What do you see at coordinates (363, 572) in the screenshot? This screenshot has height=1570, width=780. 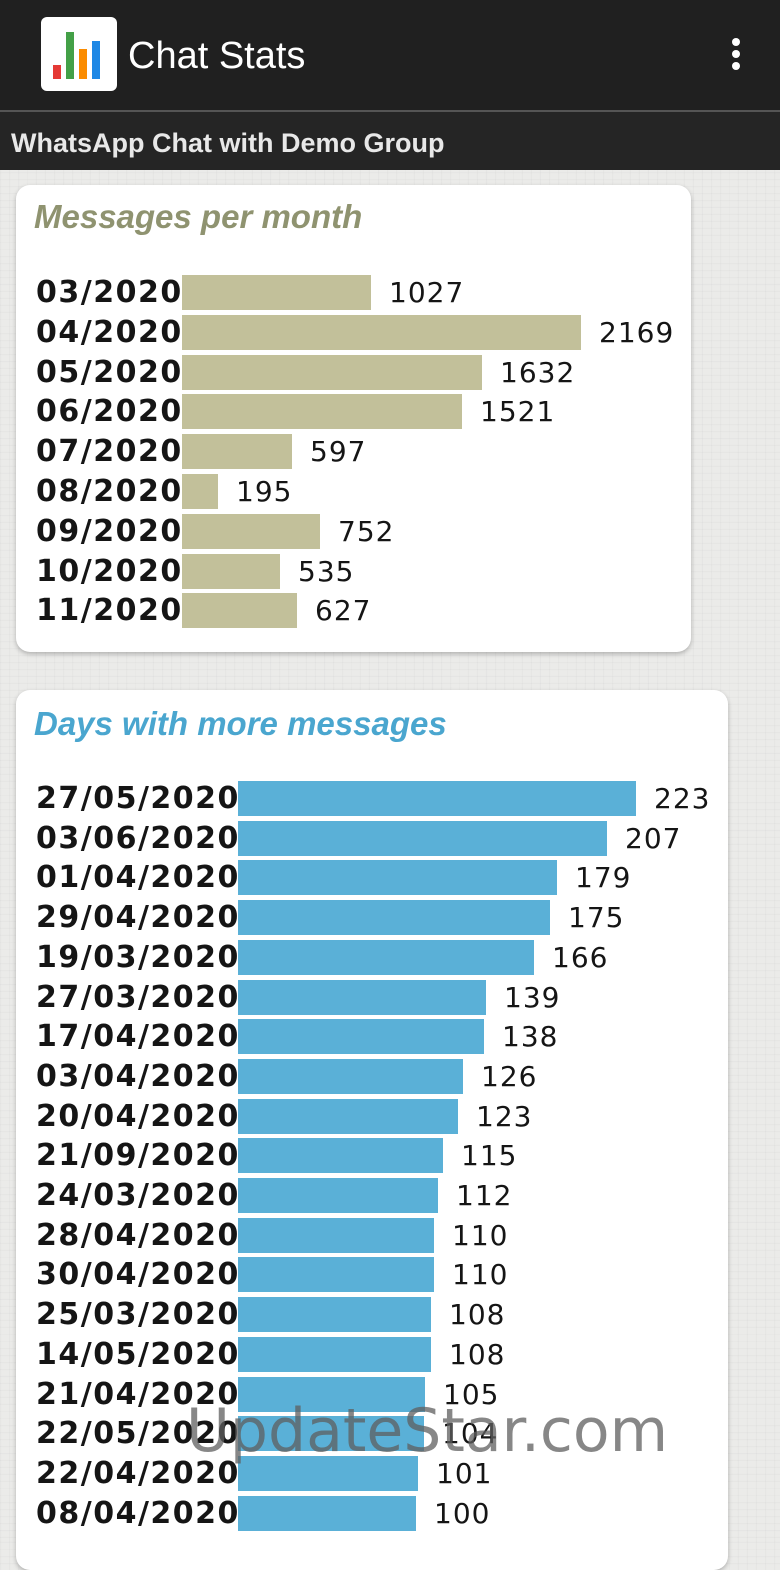 I see `month-row: 10/2020 535` at bounding box center [363, 572].